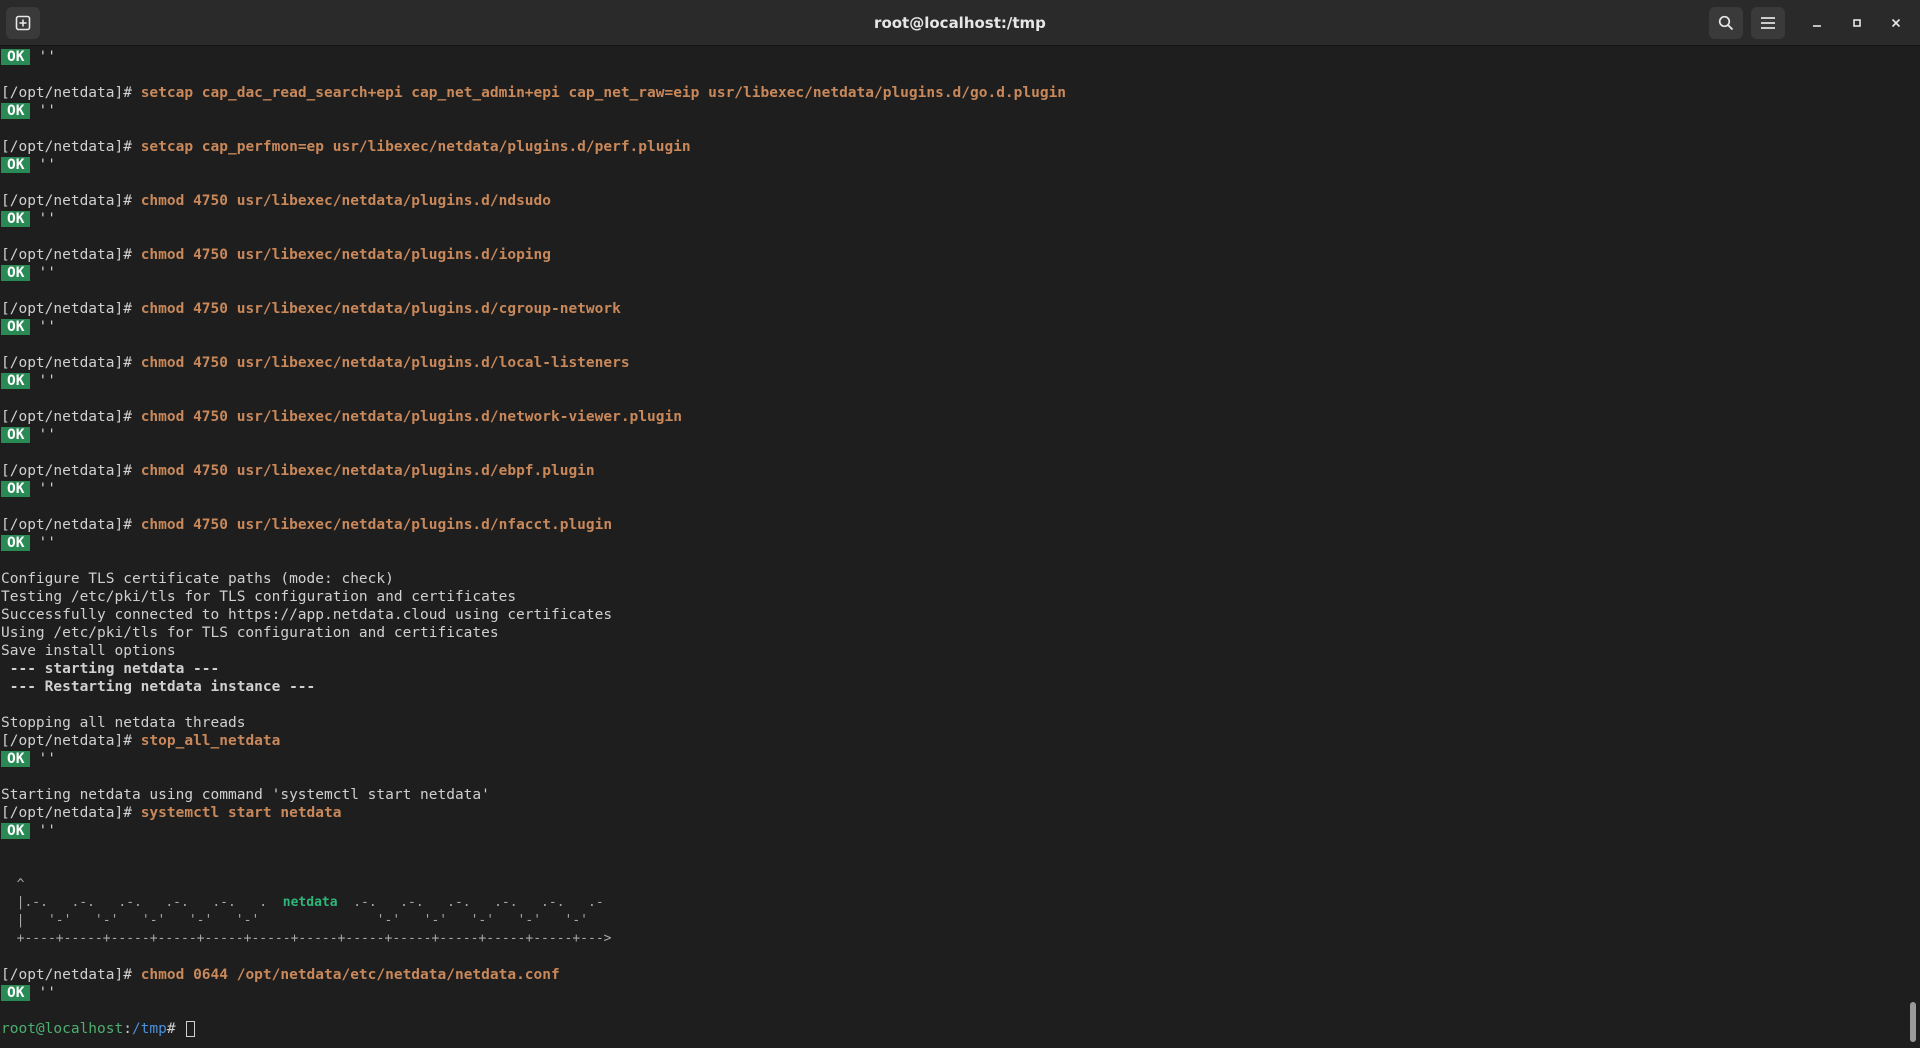 The width and height of the screenshot is (1920, 1048). What do you see at coordinates (158, 687) in the screenshot?
I see `output-line: --- Restarting netdata instance ---` at bounding box center [158, 687].